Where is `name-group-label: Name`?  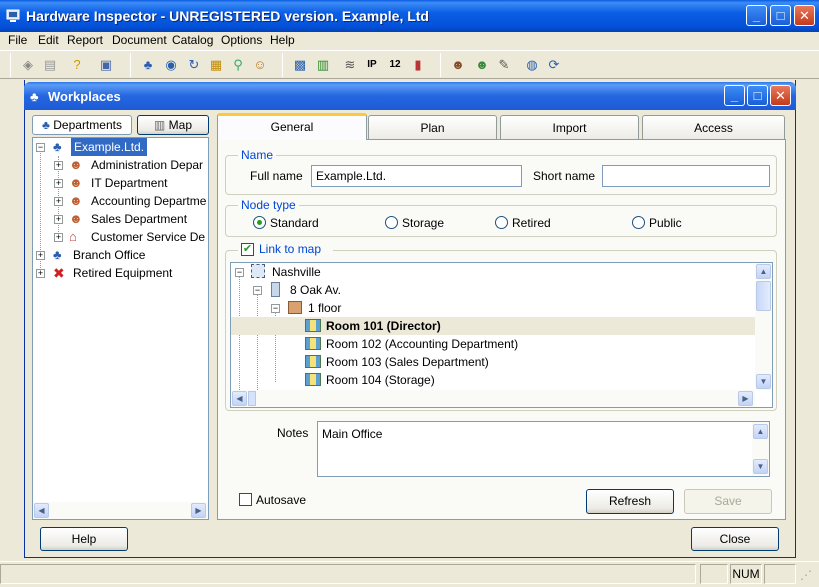
name-group-label: Name is located at coordinates (257, 155).